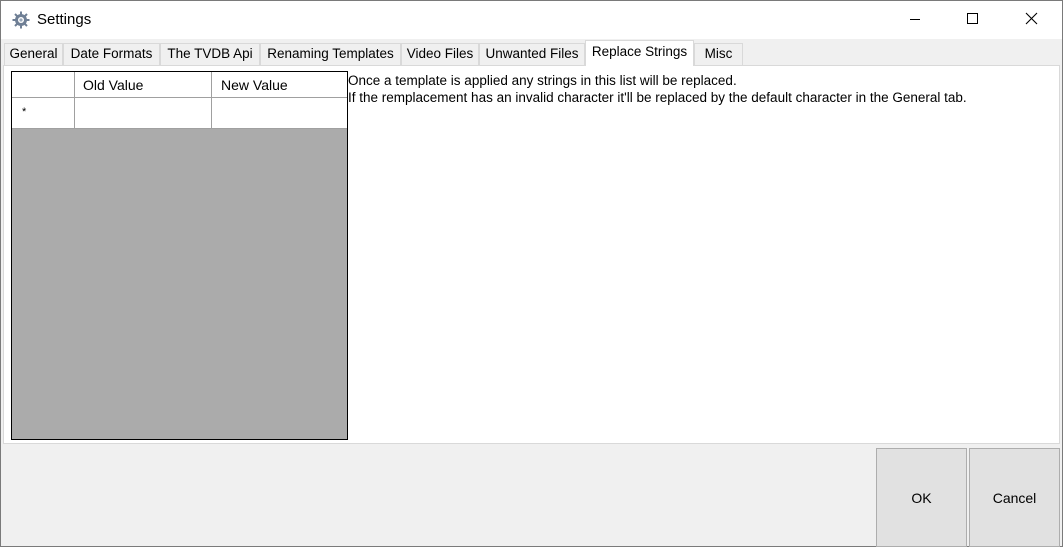  What do you see at coordinates (718, 54) in the screenshot?
I see `tab-misc: Misc` at bounding box center [718, 54].